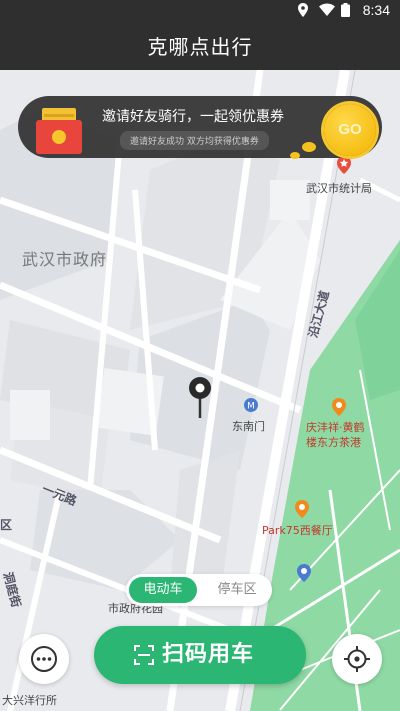 The height and width of the screenshot is (711, 400). What do you see at coordinates (339, 407) in the screenshot?
I see `restaurant-marker-icon` at bounding box center [339, 407].